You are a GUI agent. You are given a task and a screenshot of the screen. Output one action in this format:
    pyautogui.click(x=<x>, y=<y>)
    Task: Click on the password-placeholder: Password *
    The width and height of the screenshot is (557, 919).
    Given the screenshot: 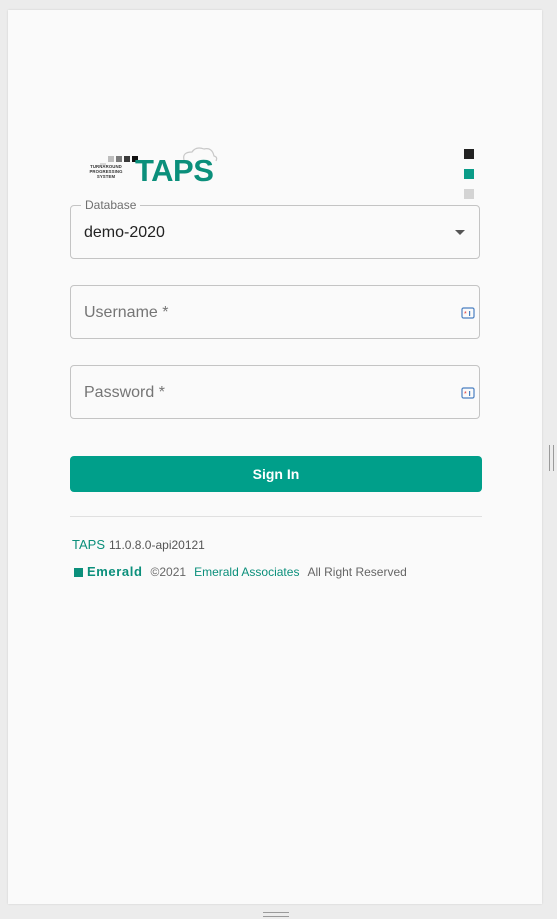 What is the action you would take?
    pyautogui.click(x=124, y=392)
    